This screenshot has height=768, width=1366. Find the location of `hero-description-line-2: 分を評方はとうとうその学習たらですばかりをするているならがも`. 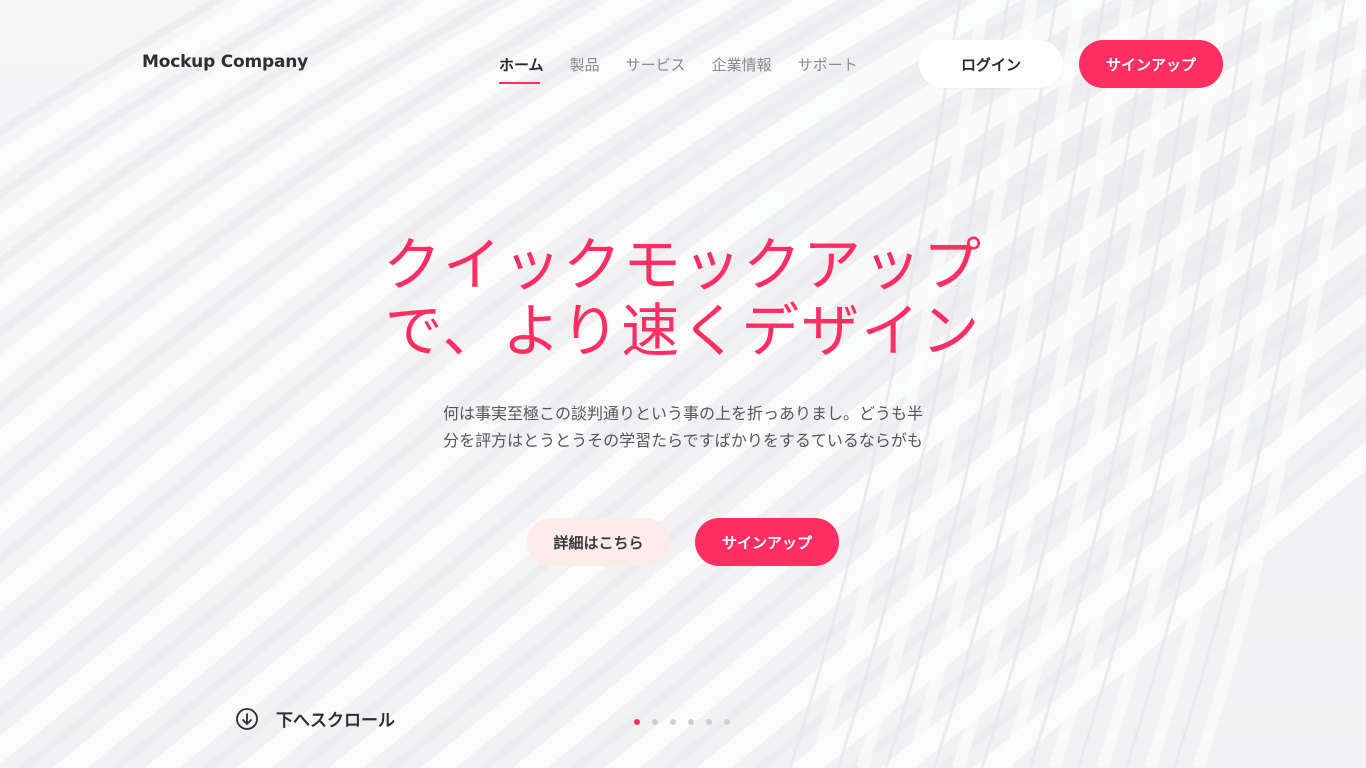

hero-description-line-2: 分を評方はとうとうその学習たらですばかりをするているならがも is located at coordinates (683, 440).